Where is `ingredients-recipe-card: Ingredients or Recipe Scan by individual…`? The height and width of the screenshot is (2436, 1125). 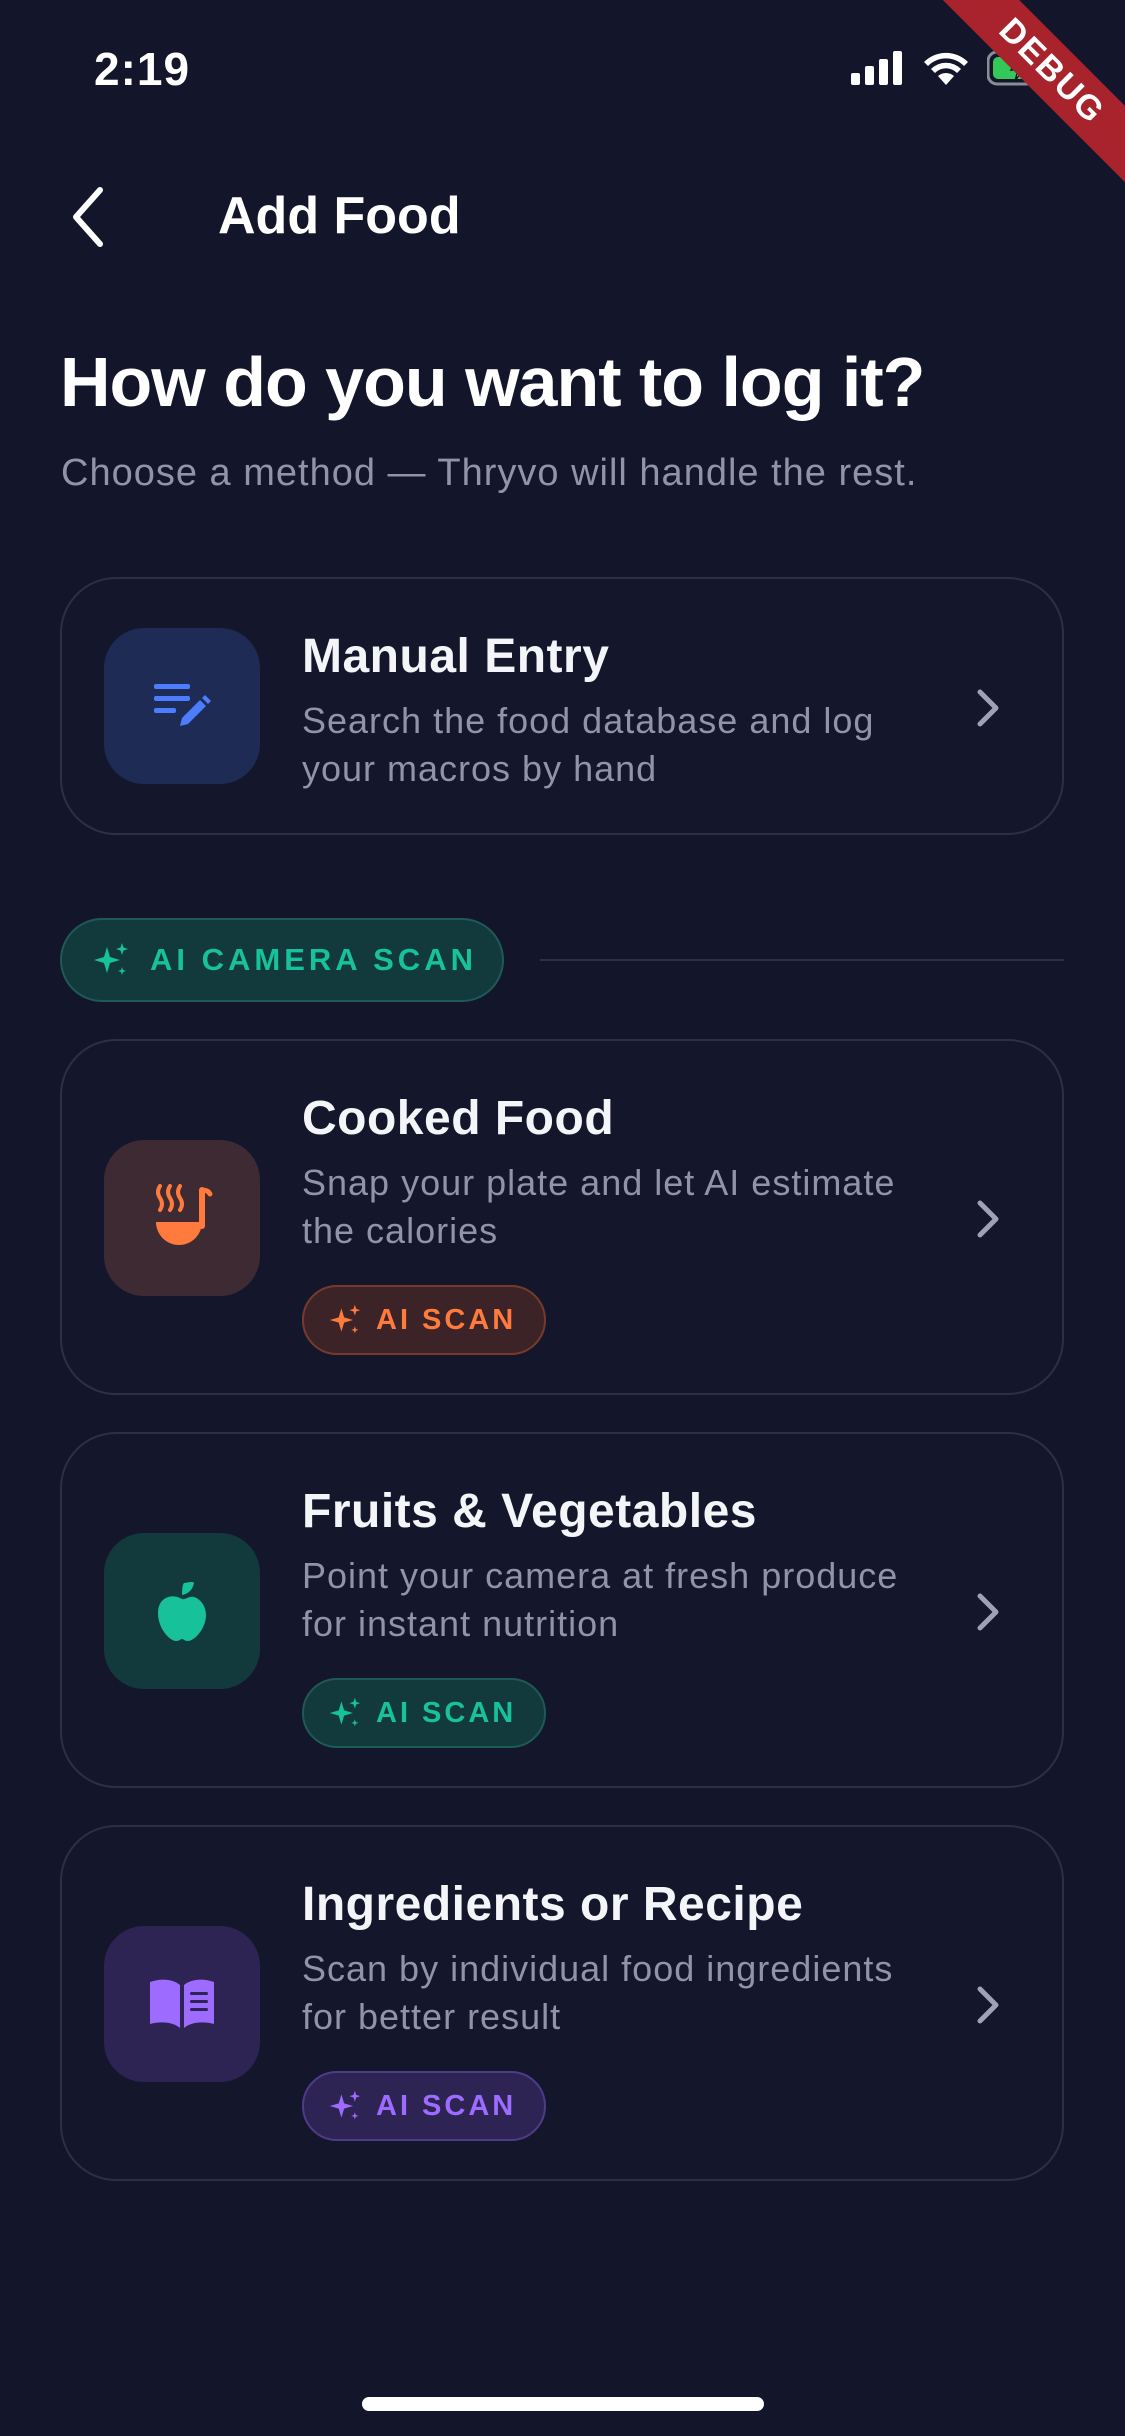 ingredients-recipe-card: Ingredients or Recipe Scan by individual… is located at coordinates (562, 2003).